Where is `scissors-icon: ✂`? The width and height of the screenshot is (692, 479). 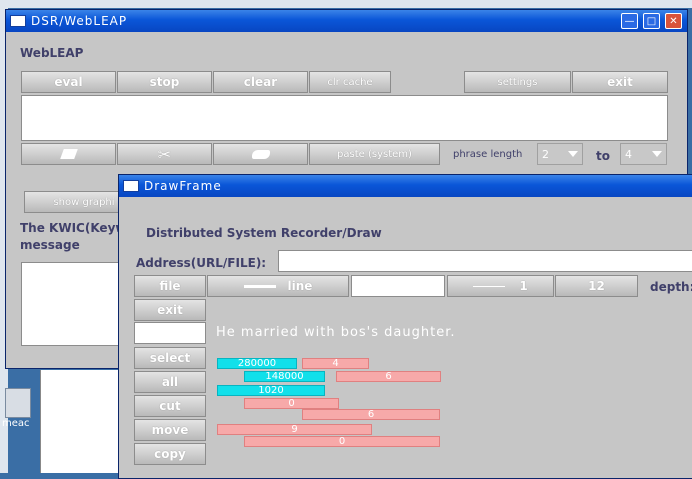 scissors-icon: ✂ is located at coordinates (164, 154).